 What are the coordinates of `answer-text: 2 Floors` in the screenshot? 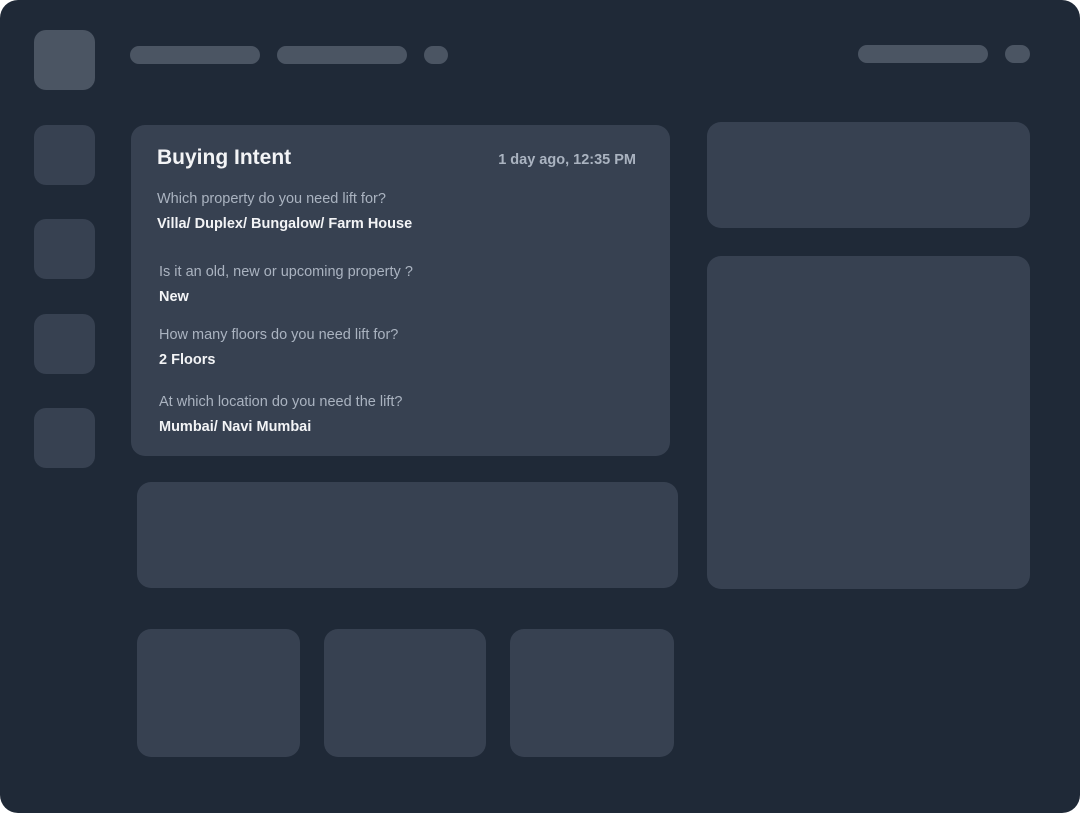 It's located at (187, 360).